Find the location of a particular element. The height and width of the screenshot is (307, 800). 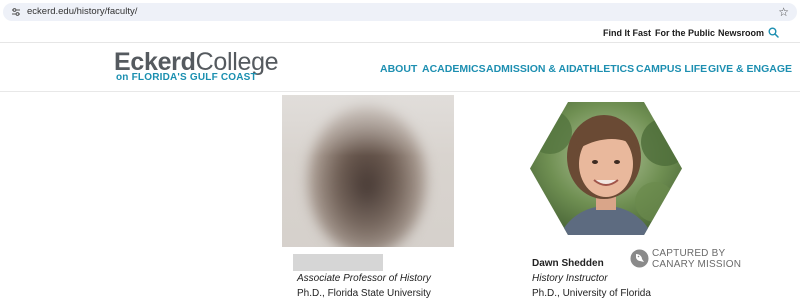

faculty-name: Dawn Shedden is located at coordinates (568, 264).